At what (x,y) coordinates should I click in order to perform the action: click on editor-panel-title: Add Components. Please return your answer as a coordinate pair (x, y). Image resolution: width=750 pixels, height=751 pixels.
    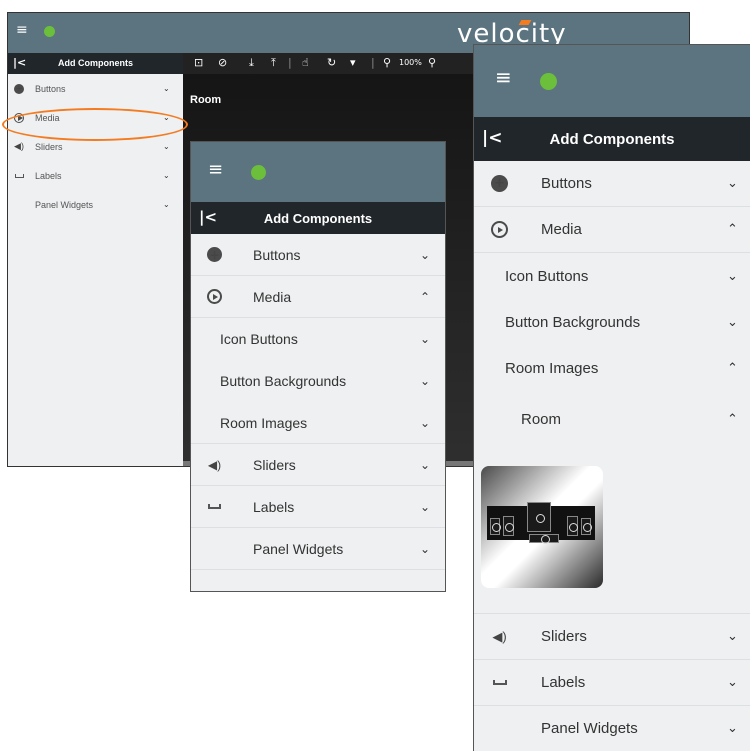
    Looking at the image, I should click on (95, 63).